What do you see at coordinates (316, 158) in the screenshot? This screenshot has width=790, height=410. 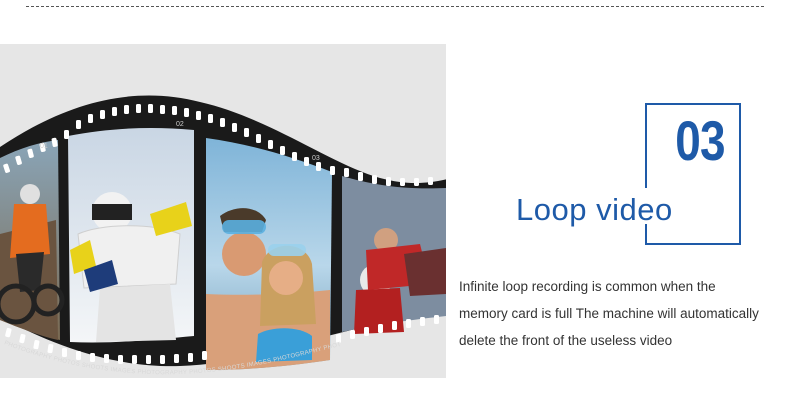 I see `frame-number-3: 03` at bounding box center [316, 158].